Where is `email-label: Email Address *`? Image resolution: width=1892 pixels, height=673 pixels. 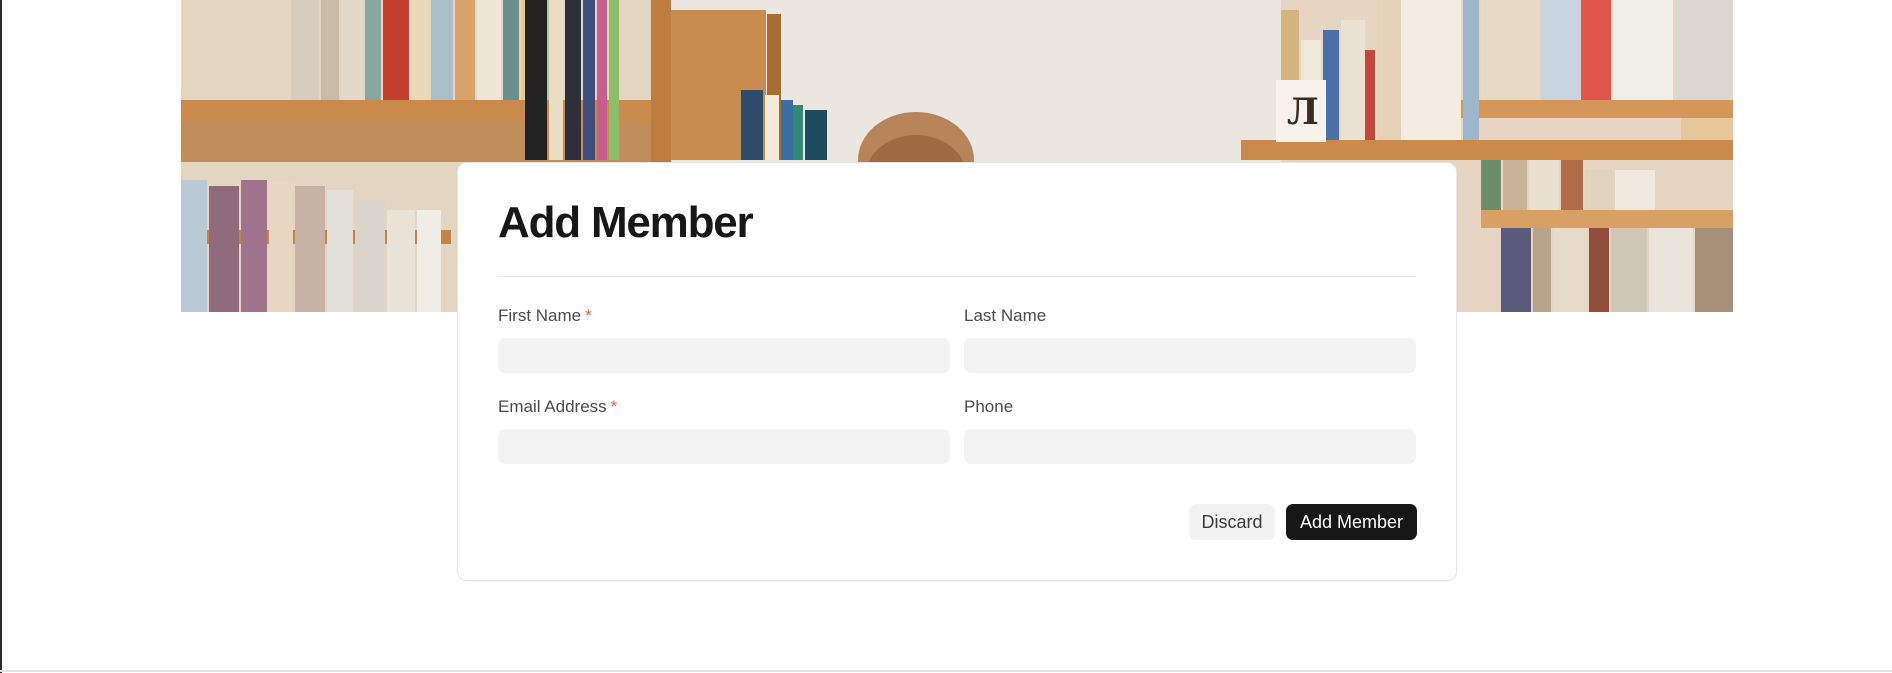
email-label: Email Address * is located at coordinates (557, 406).